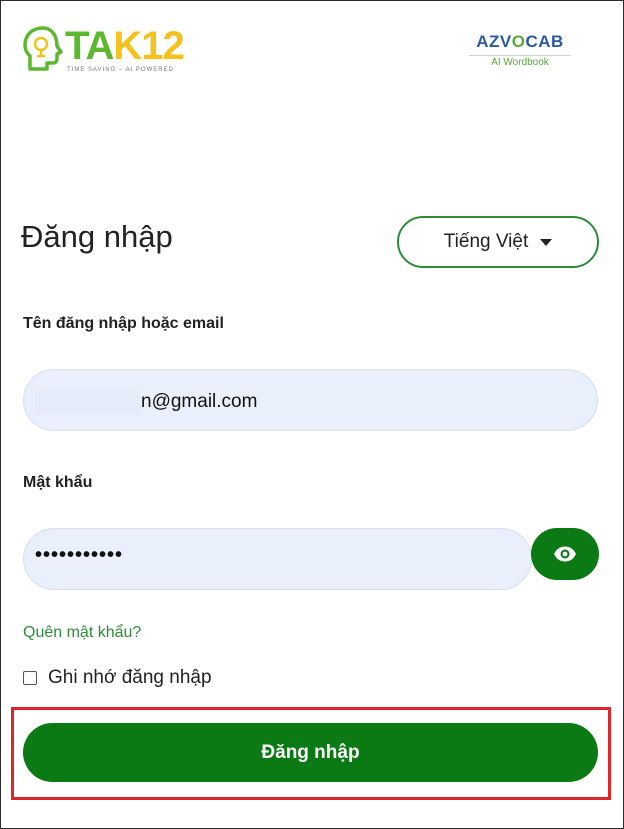  Describe the element at coordinates (43, 48) in the screenshot. I see `lightbulb-head-icon` at that location.